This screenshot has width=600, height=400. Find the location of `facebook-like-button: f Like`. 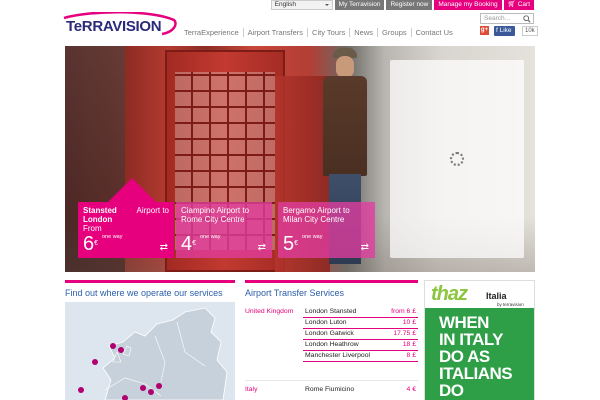

facebook-like-button: f Like is located at coordinates (504, 31).